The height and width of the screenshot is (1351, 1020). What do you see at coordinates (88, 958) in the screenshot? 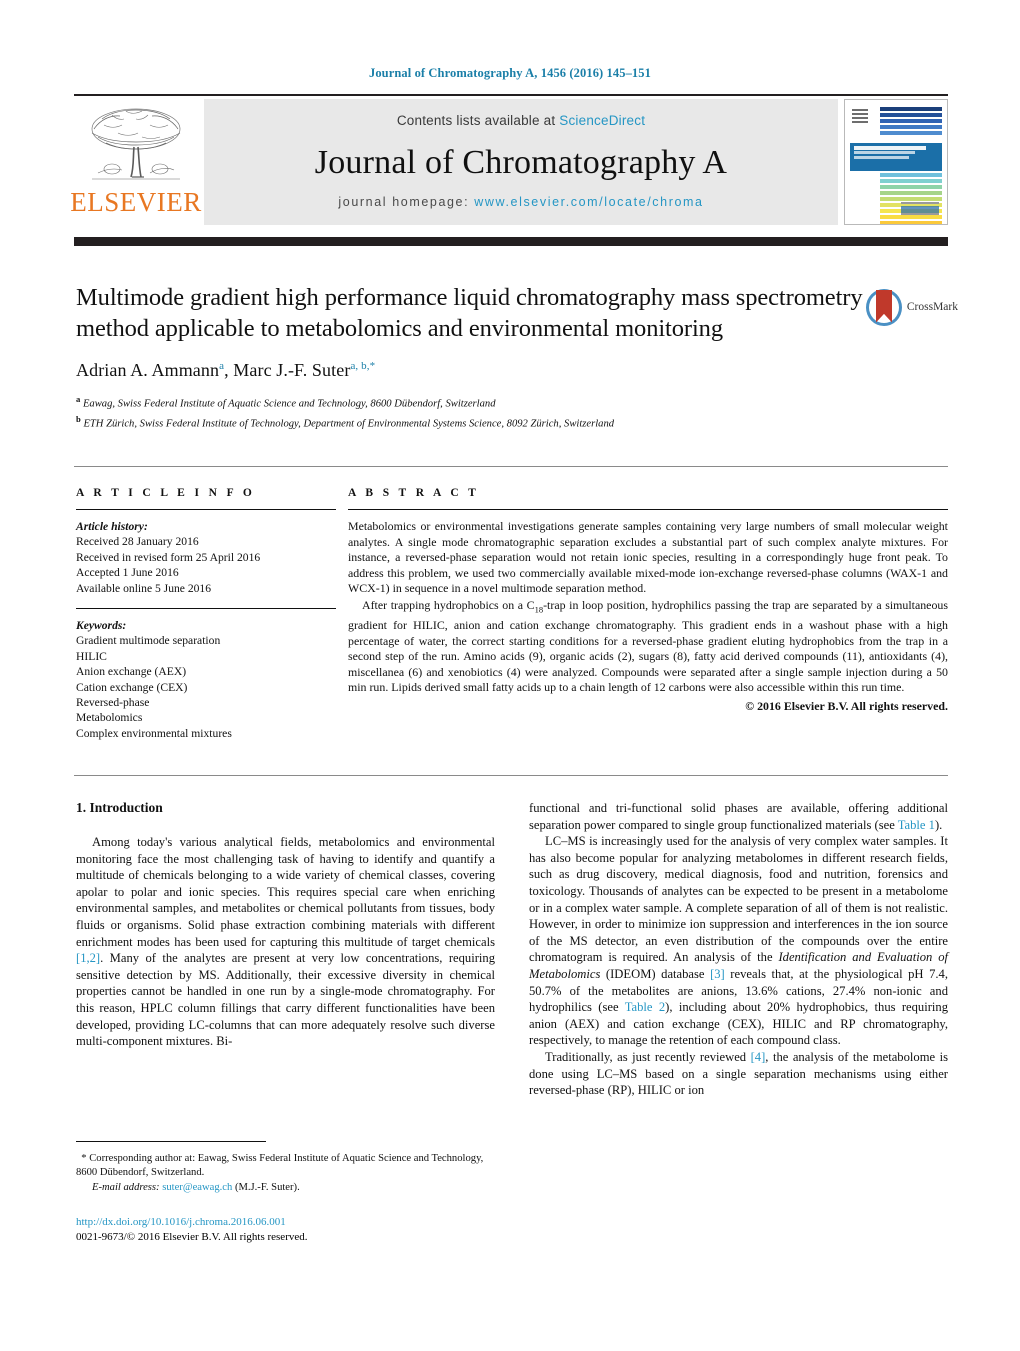
I see `citation-ref-1-2: [1,2]` at bounding box center [88, 958].